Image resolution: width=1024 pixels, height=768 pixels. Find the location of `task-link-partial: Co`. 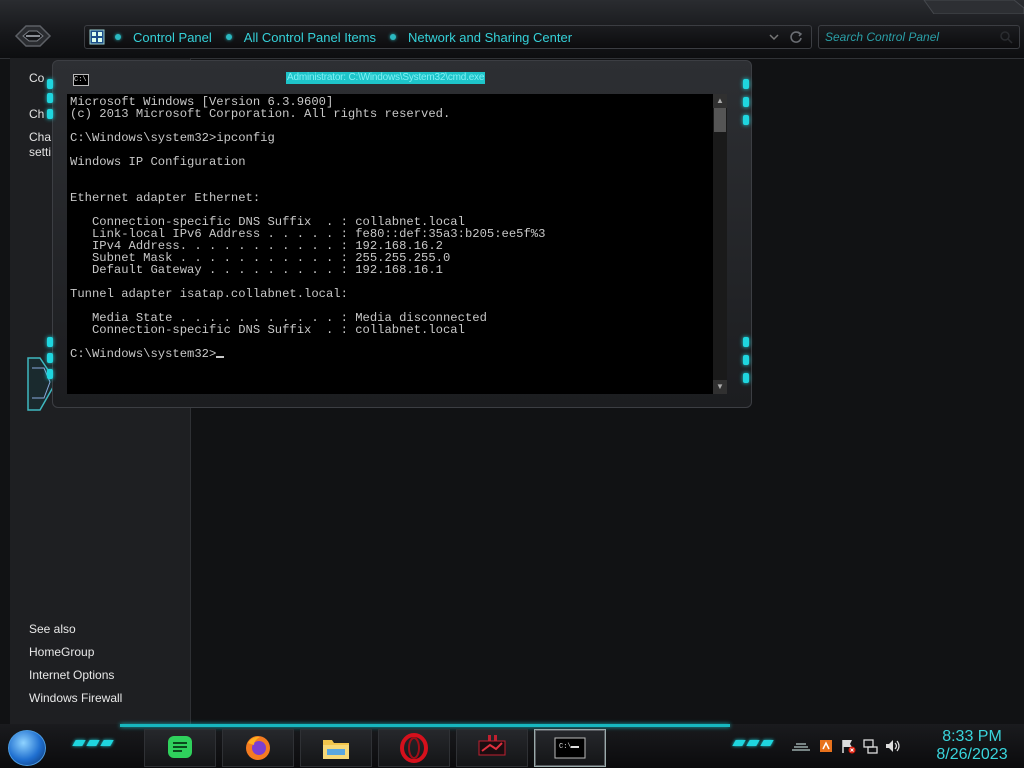

task-link-partial: Co is located at coordinates (36, 78).